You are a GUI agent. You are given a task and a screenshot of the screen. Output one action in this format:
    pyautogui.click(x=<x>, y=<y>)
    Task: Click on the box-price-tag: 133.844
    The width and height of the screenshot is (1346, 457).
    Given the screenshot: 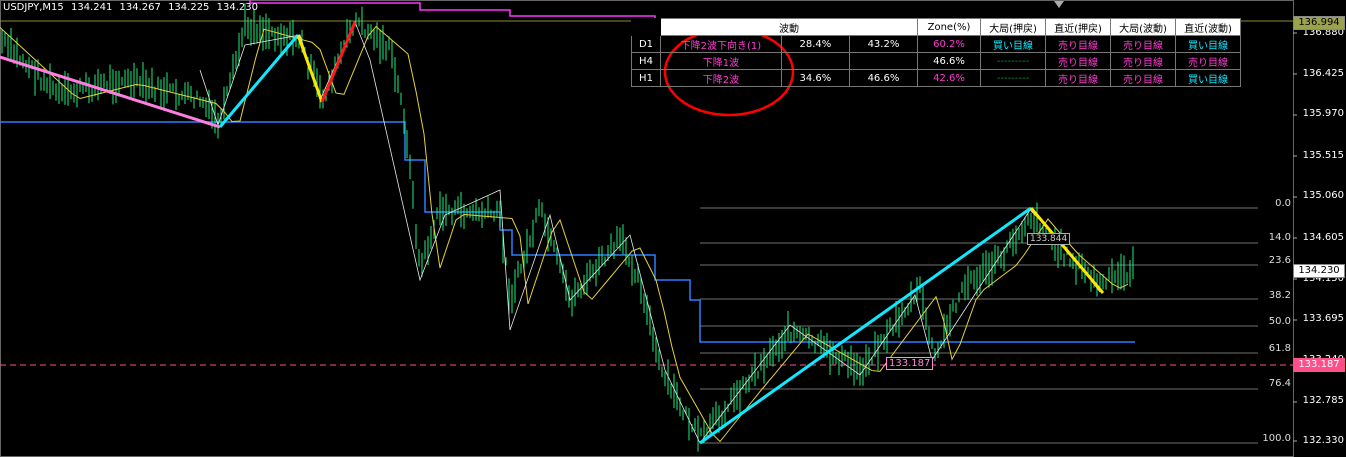 What is the action you would take?
    pyautogui.click(x=1049, y=239)
    